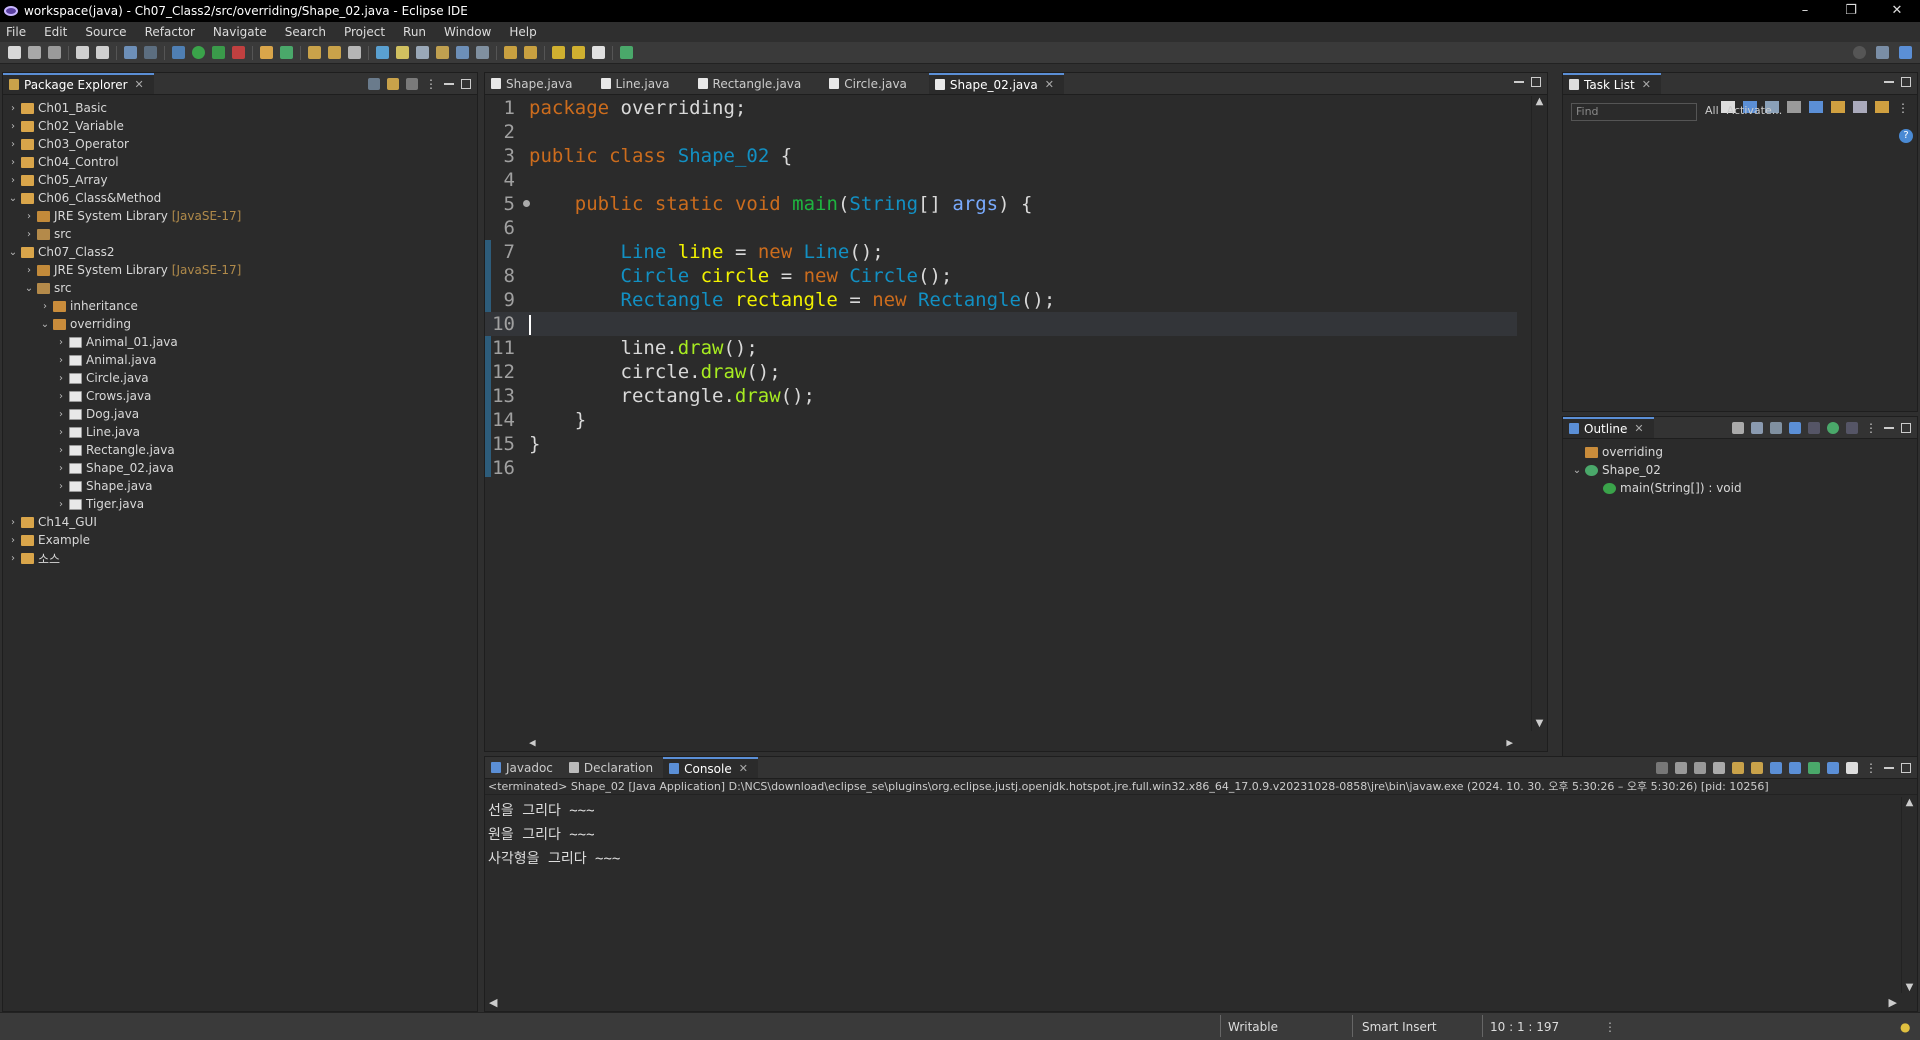 This screenshot has width=1920, height=1040. What do you see at coordinates (14, 52) in the screenshot?
I see `new-icon` at bounding box center [14, 52].